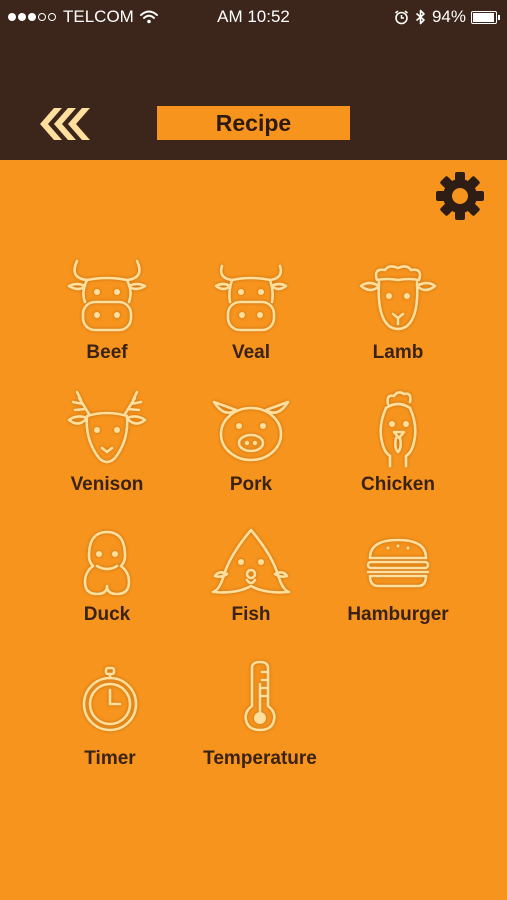 The height and width of the screenshot is (900, 507). What do you see at coordinates (253, 123) in the screenshot?
I see `page-title: Recipe` at bounding box center [253, 123].